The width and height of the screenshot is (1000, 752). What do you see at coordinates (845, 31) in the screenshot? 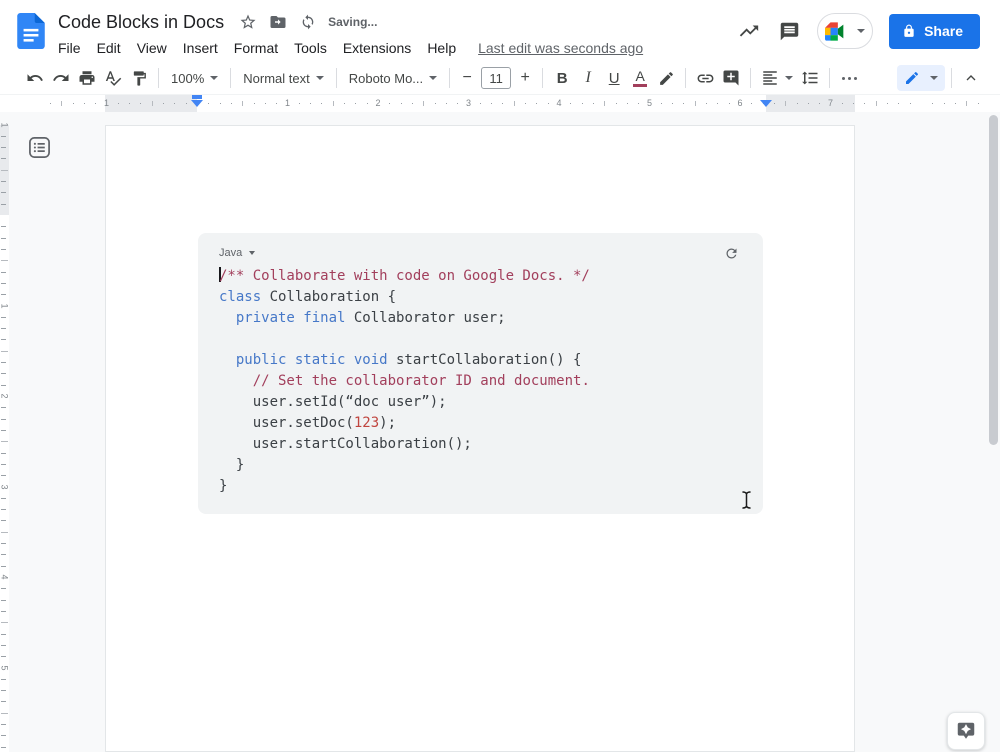
I see `meet-button` at bounding box center [845, 31].